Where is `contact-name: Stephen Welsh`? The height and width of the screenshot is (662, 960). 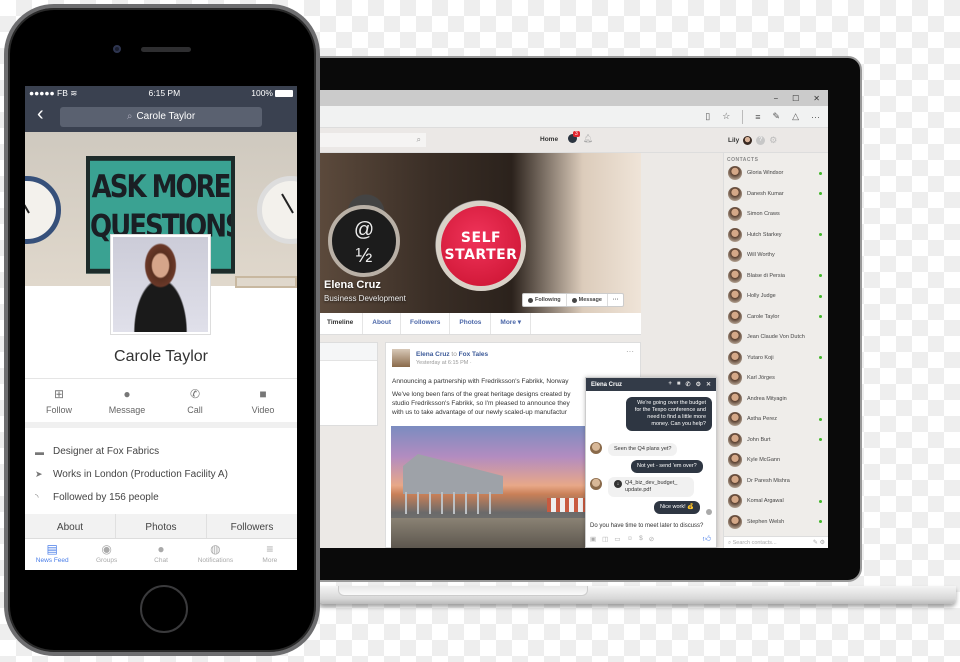 contact-name: Stephen Welsh is located at coordinates (766, 521).